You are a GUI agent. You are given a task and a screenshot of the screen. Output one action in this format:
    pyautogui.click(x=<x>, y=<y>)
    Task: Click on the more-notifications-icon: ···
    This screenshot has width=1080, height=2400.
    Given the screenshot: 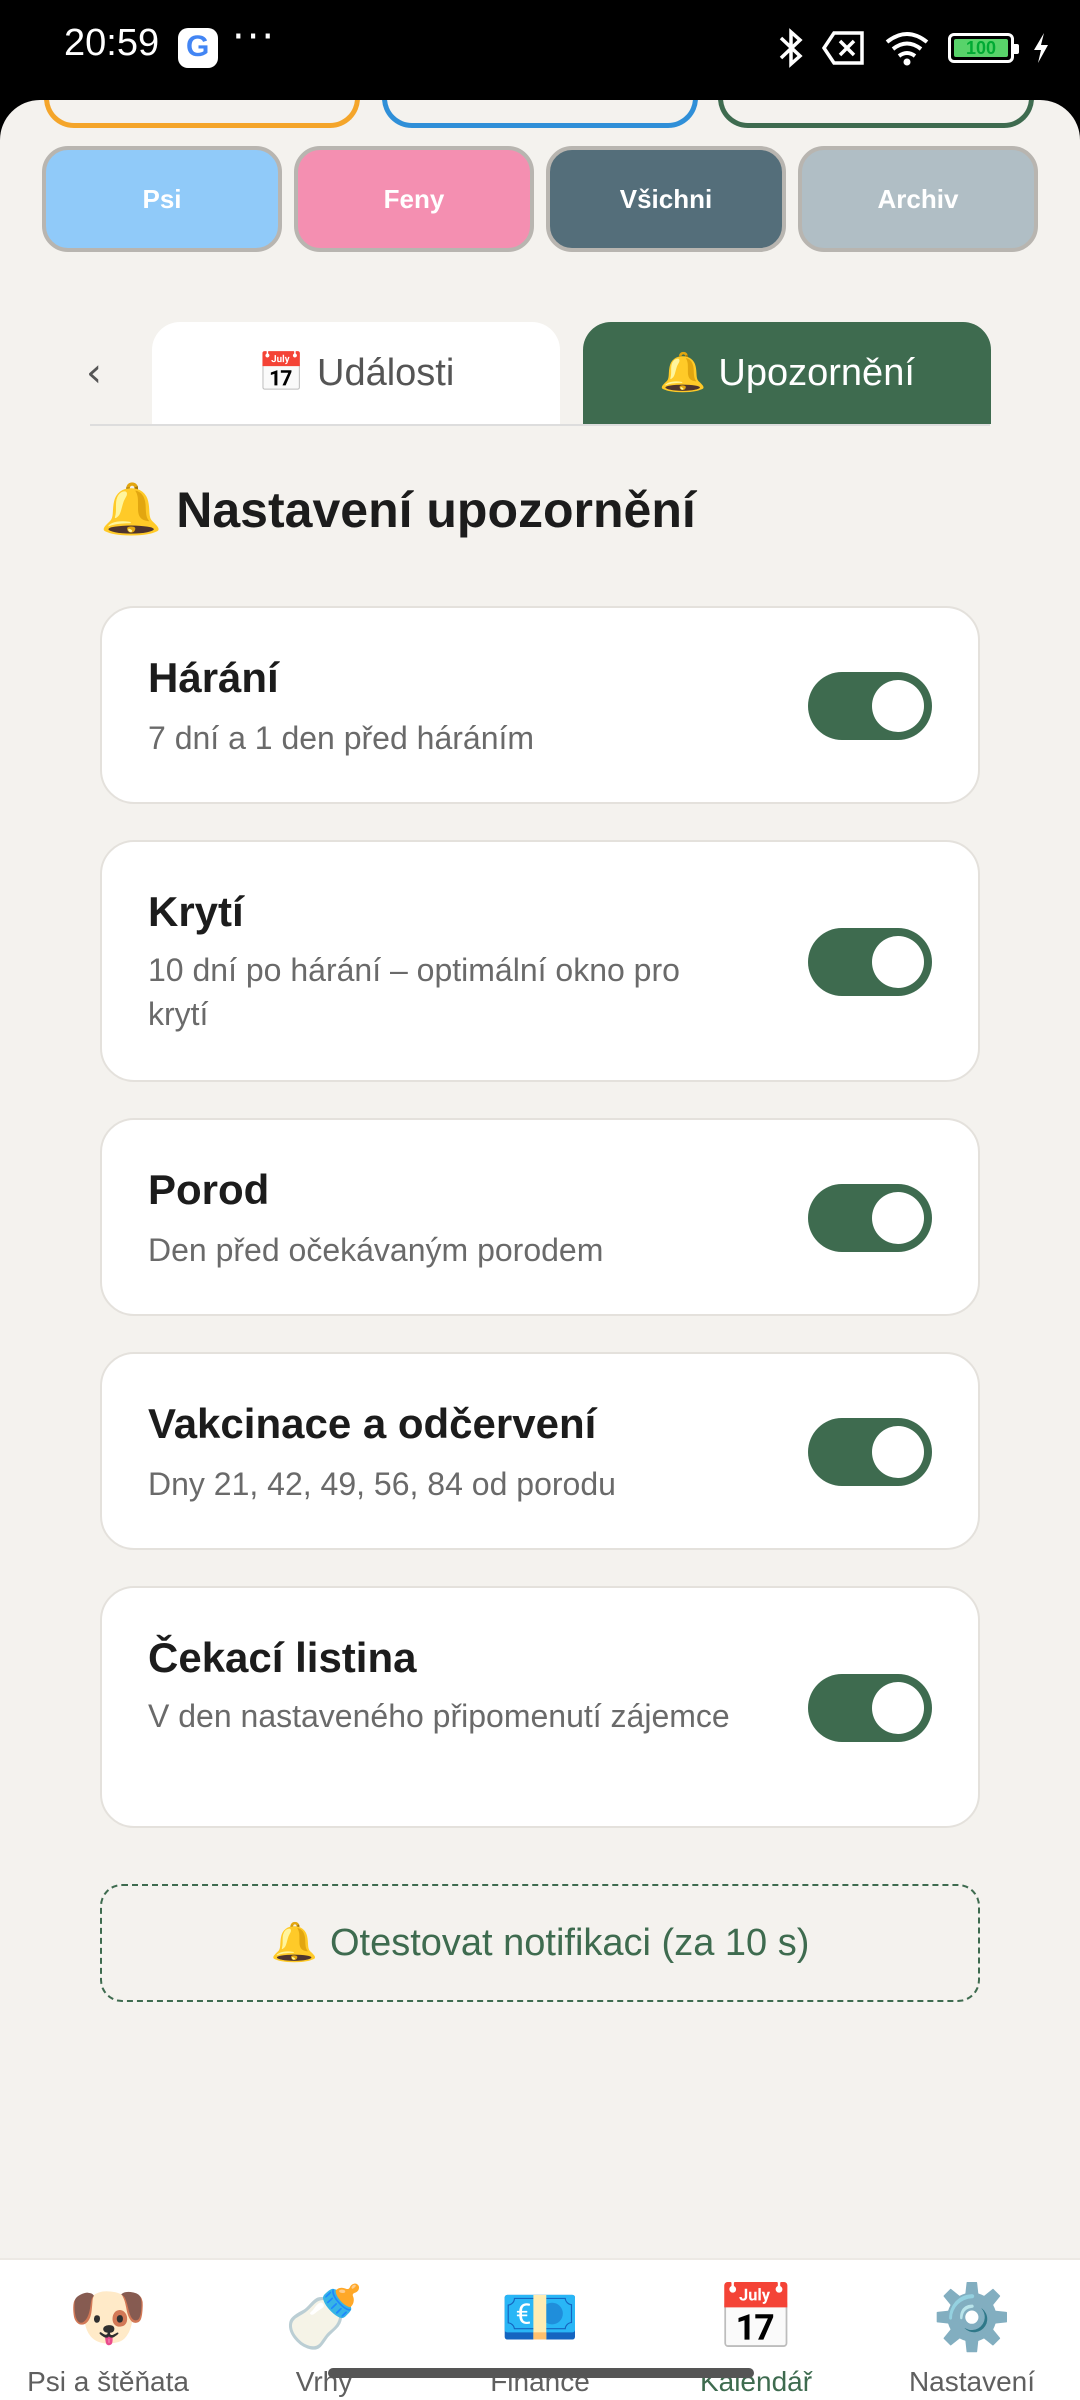 What is the action you would take?
    pyautogui.click(x=254, y=37)
    